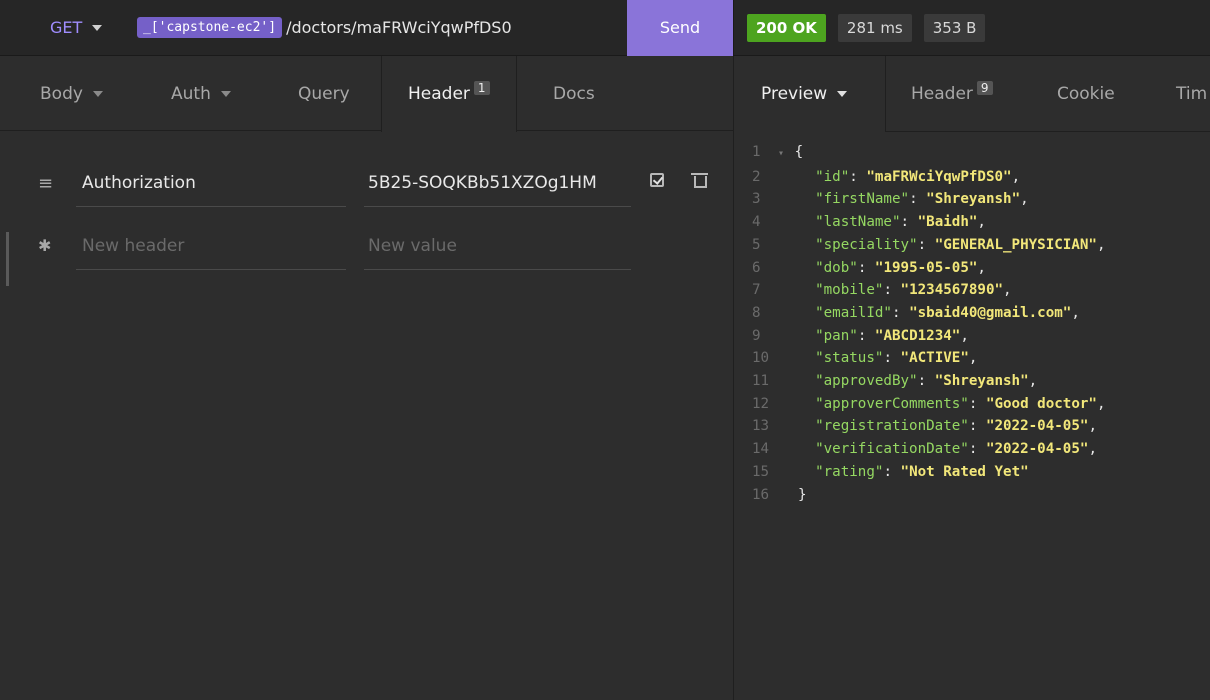 This screenshot has height=700, width=1210. What do you see at coordinates (756, 267) in the screenshot?
I see `line-number: 6` at bounding box center [756, 267].